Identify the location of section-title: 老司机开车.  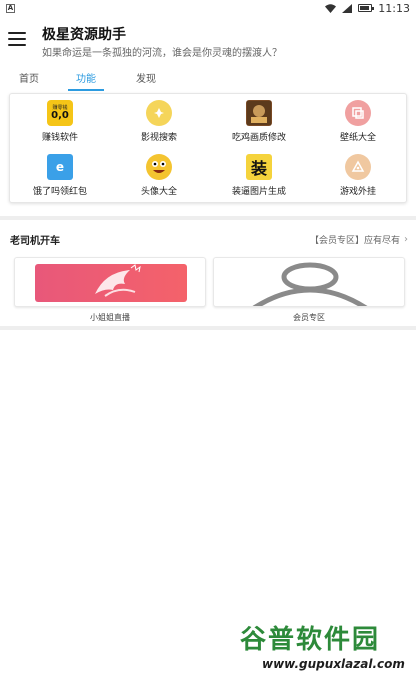
(35, 241).